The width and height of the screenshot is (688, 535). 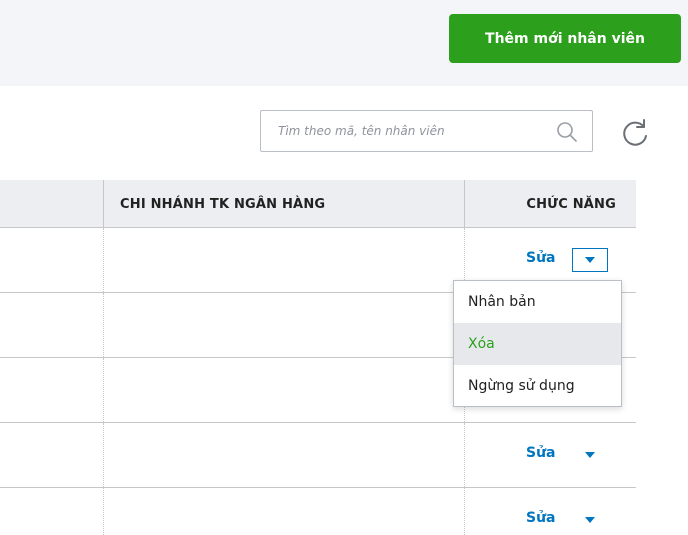 I want to click on menu-item-duplicate: Nhân bản, so click(x=537, y=302).